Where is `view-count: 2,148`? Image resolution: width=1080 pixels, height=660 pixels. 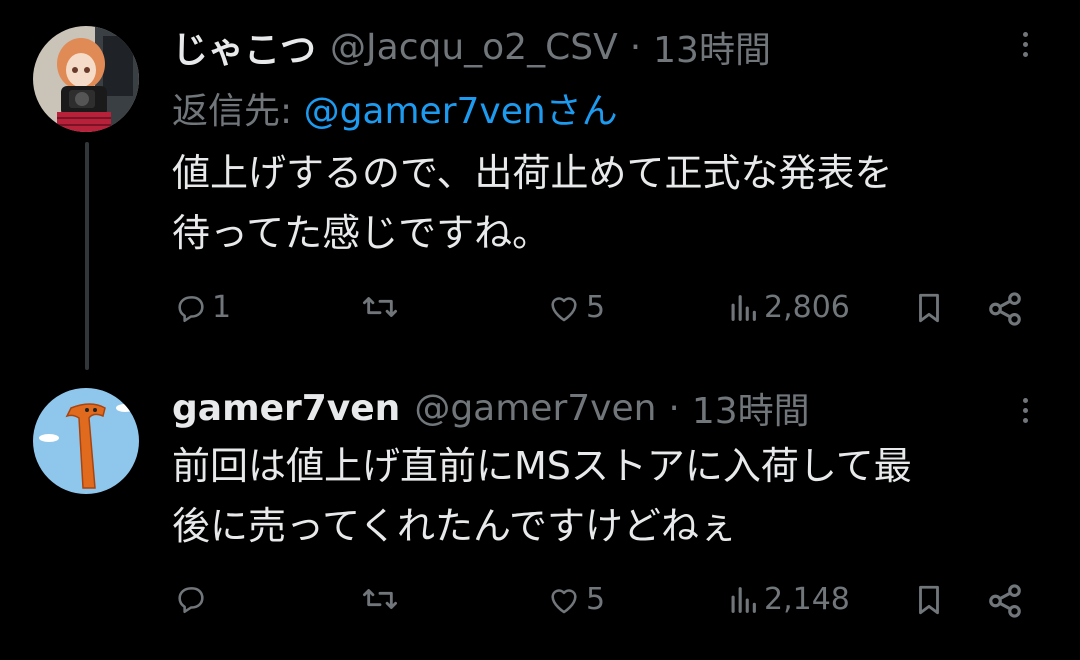 view-count: 2,148 is located at coordinates (807, 599).